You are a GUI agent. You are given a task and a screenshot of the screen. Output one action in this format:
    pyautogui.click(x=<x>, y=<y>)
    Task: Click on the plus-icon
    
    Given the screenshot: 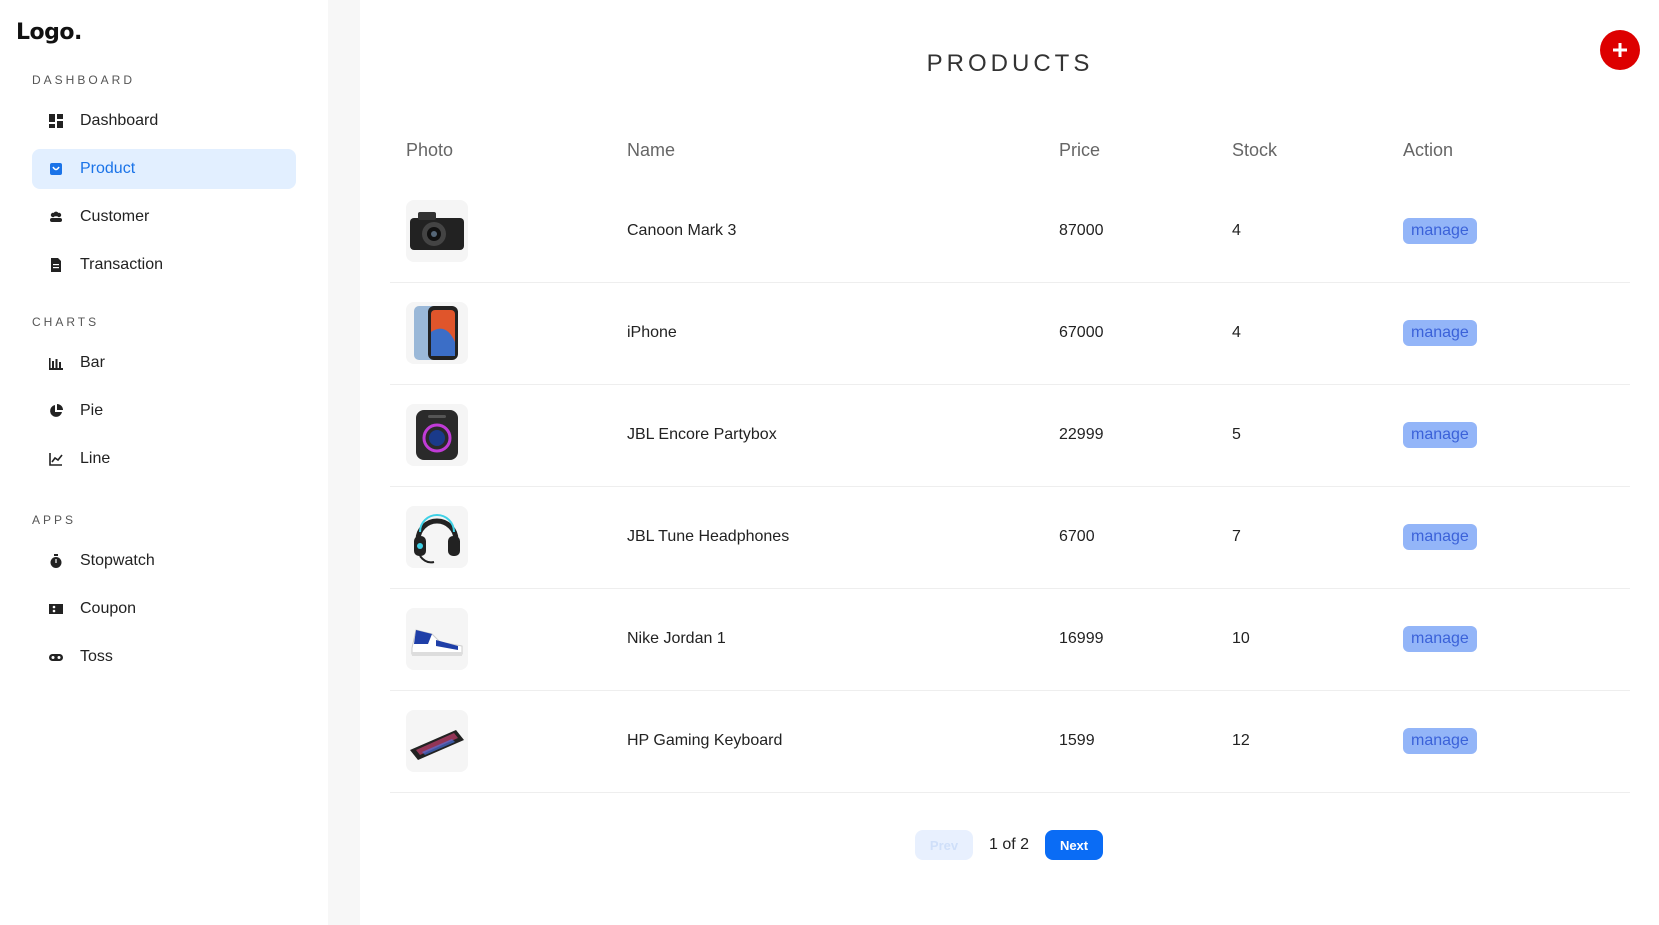 What is the action you would take?
    pyautogui.click(x=1620, y=50)
    